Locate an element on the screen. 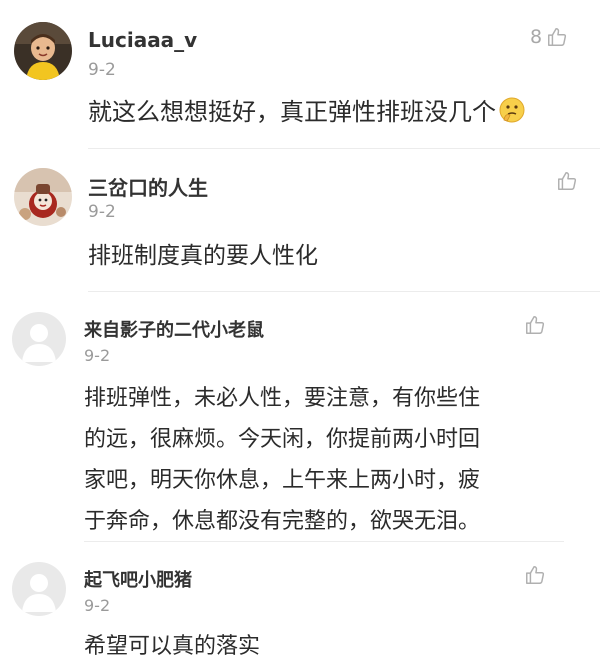 This screenshot has width=600, height=667. comment-text: 希望可以真的落实 is located at coordinates (172, 646).